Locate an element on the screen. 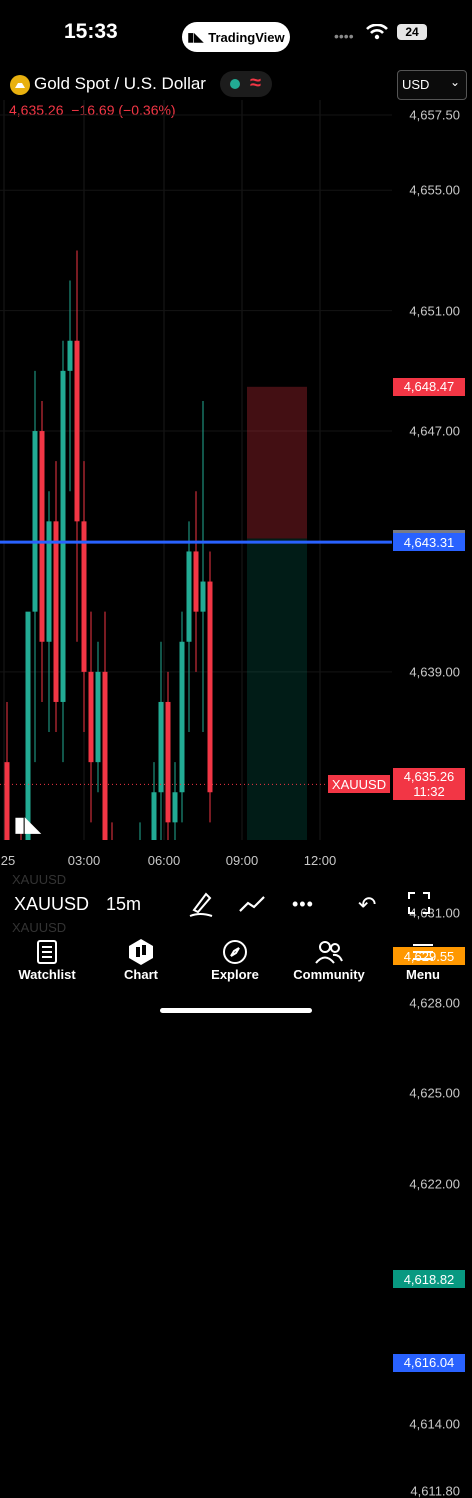  tradingview-watermark-logo: ▮◣ is located at coordinates (27, 825).